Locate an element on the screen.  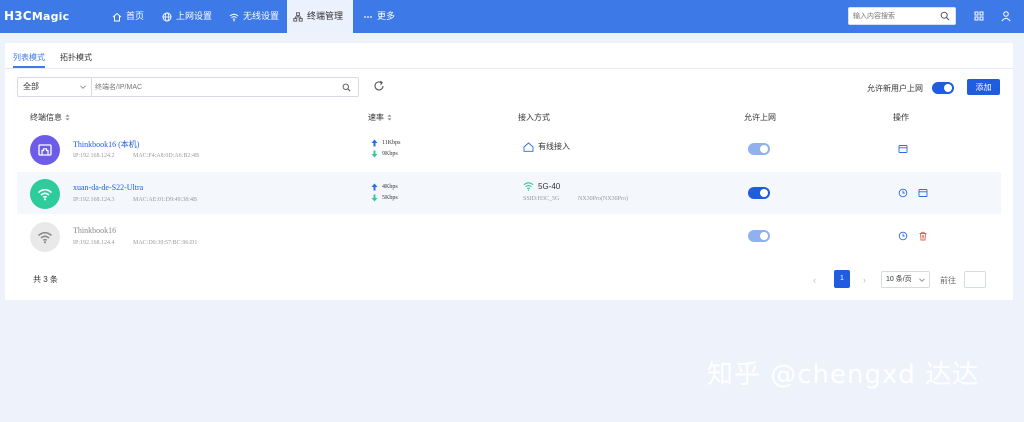
download-rate: 9Kbps is located at coordinates (384, 154).